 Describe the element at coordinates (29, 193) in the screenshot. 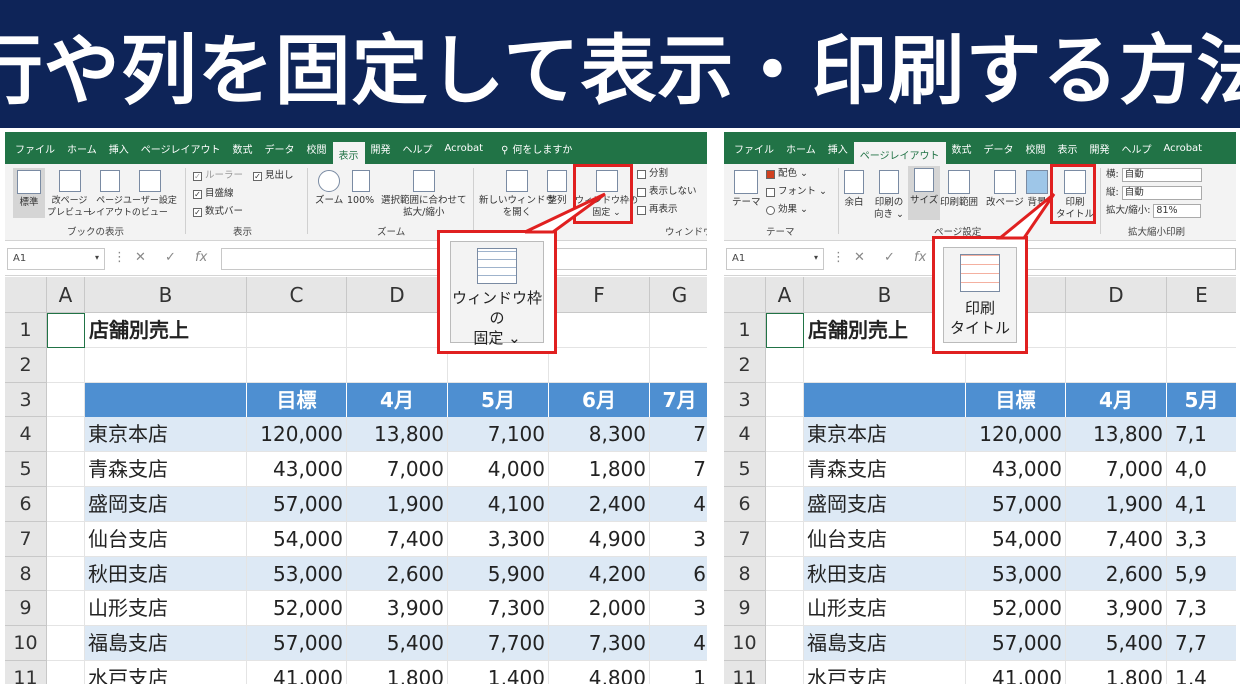

I see `normal-view-button: 標準` at that location.